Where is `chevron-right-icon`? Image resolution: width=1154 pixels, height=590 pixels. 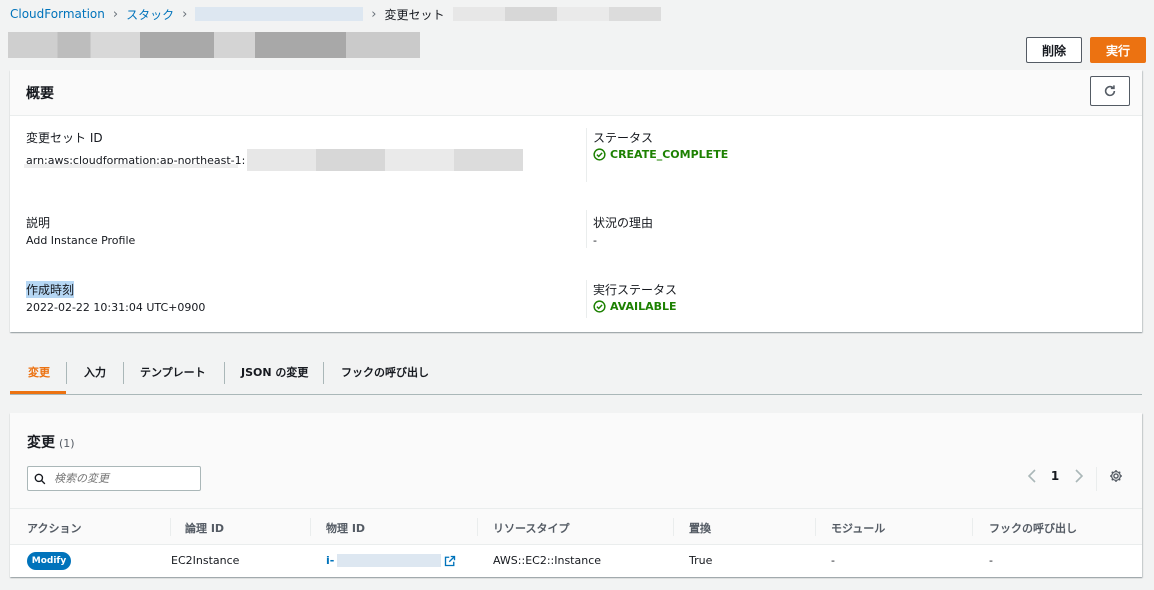 chevron-right-icon is located at coordinates (1079, 476).